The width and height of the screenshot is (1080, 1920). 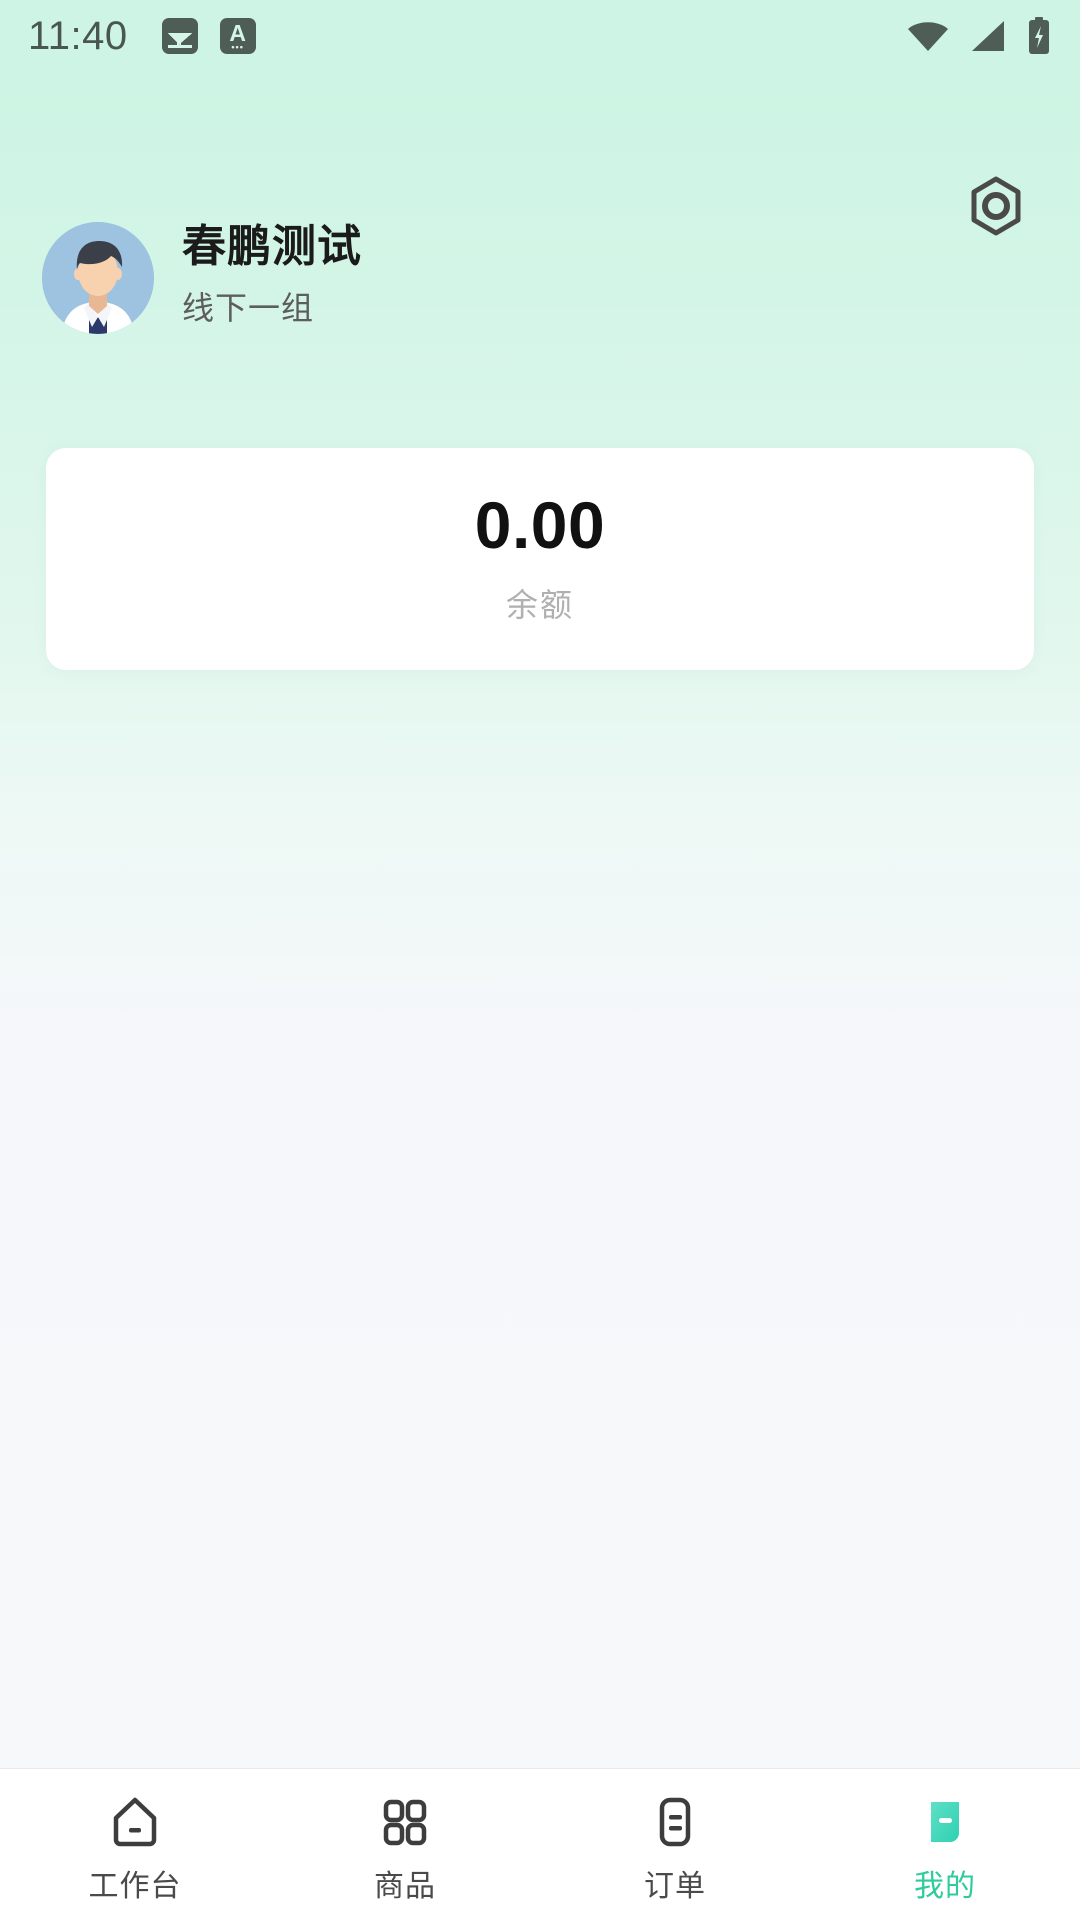 What do you see at coordinates (675, 1822) in the screenshot?
I see `document-icon` at bounding box center [675, 1822].